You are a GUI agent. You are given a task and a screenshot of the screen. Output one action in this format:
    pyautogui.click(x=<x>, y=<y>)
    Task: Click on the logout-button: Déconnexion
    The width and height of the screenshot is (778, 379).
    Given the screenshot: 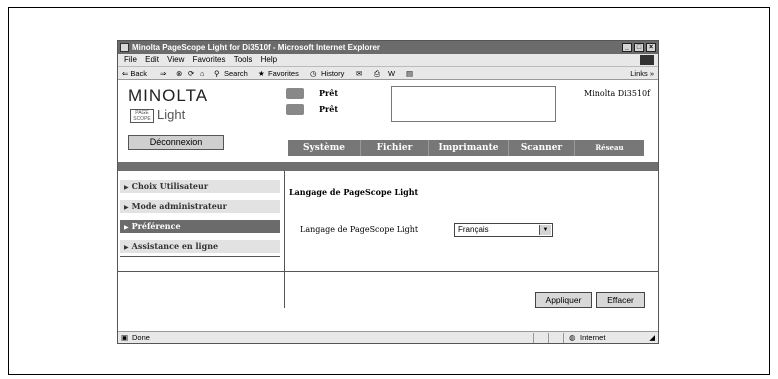 What is the action you would take?
    pyautogui.click(x=176, y=142)
    